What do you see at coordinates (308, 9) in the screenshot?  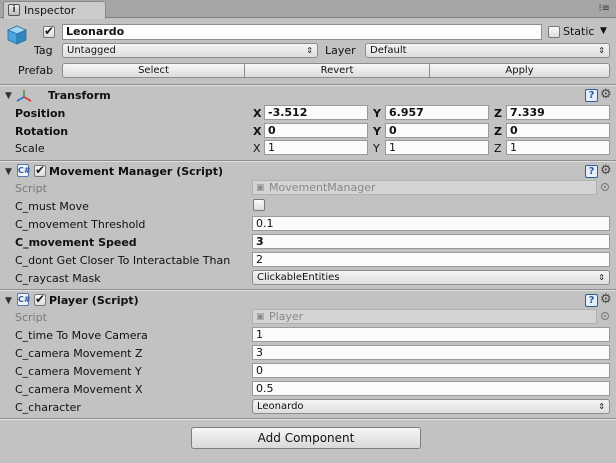 I see `tab-bar: i Inspector ⁝≡` at bounding box center [308, 9].